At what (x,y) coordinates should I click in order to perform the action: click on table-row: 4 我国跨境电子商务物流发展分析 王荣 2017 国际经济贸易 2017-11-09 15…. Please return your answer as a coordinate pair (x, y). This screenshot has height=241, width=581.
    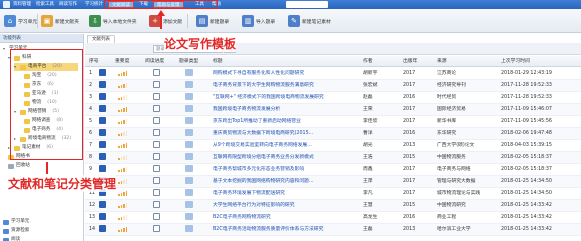
    Looking at the image, I should click on (333, 110).